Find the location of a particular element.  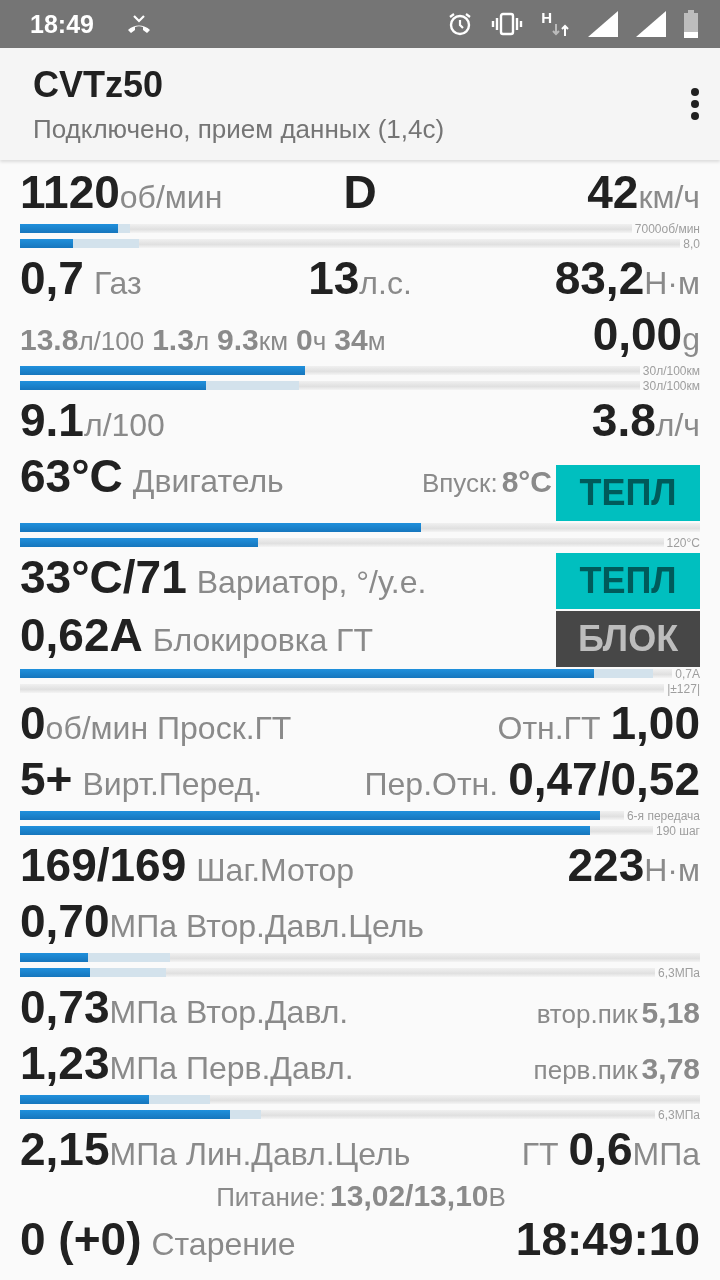

scale-label: |±127| is located at coordinates (683, 688).